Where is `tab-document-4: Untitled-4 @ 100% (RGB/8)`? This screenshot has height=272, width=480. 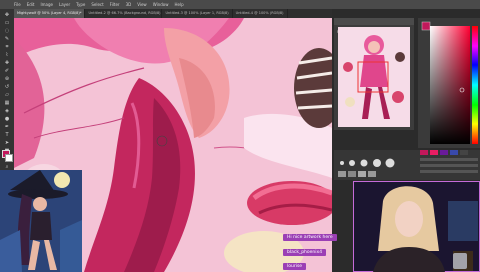
tab-document-4: Untitled-4 @ 100% (RGB/8) is located at coordinates (260, 13).